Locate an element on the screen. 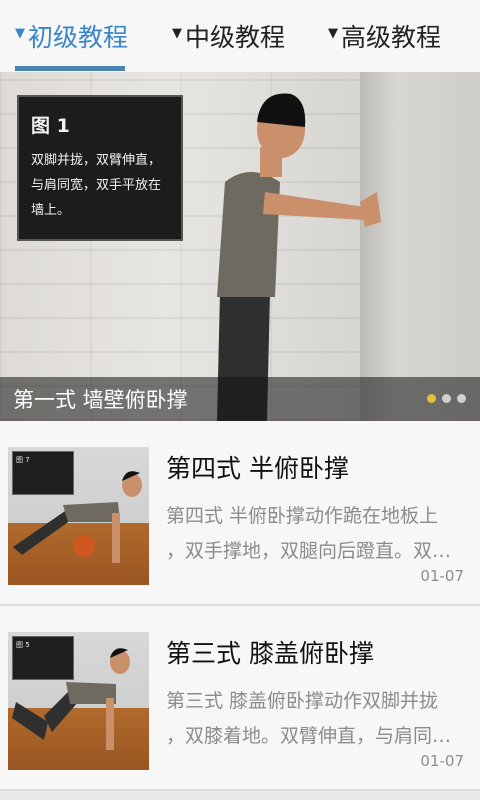 Image resolution: width=480 pixels, height=800 pixels. banner-caption-bar: 第一式 墙壁俯卧撑 is located at coordinates (240, 399).